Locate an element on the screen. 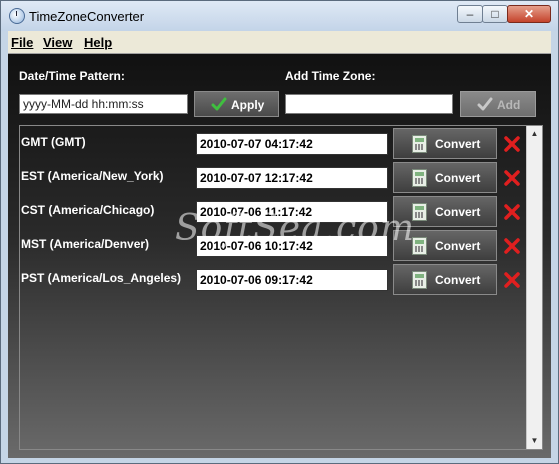 This screenshot has height=464, width=559. timezone-row: GMT (GMT) 2010-07-07 04:17:42 Convert is located at coordinates (272, 143).